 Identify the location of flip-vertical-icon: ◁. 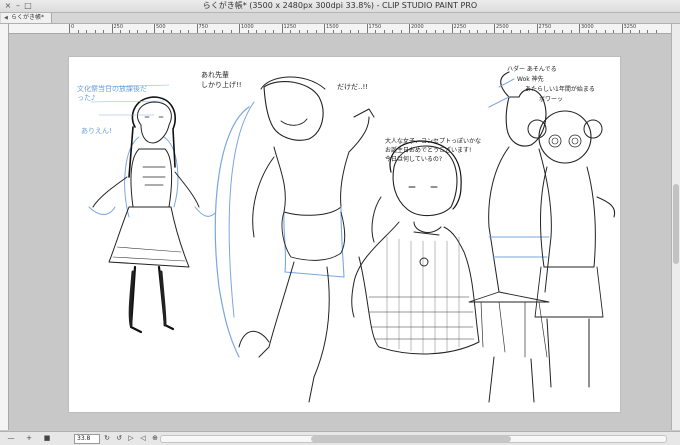
(143, 438).